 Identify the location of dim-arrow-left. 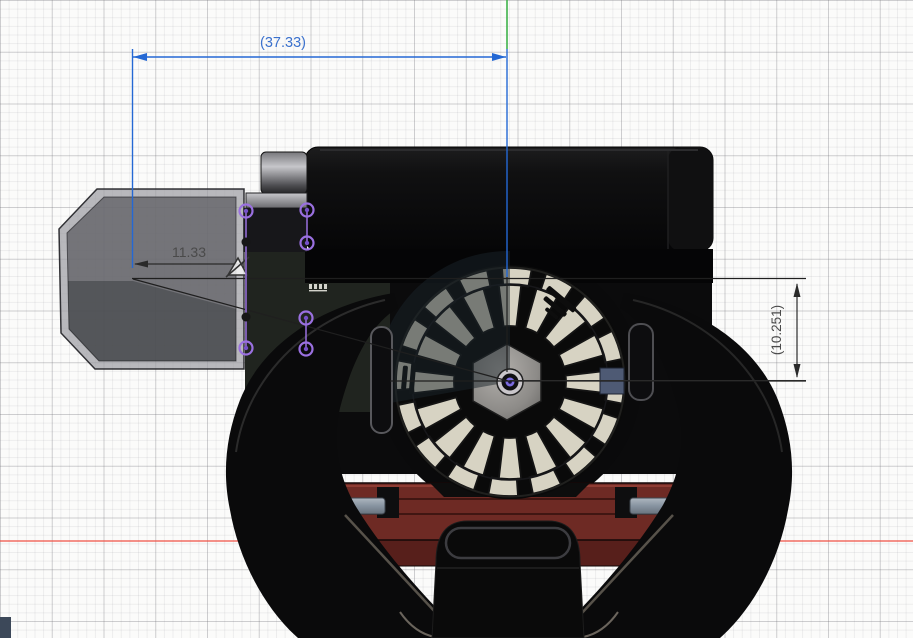
(140, 57).